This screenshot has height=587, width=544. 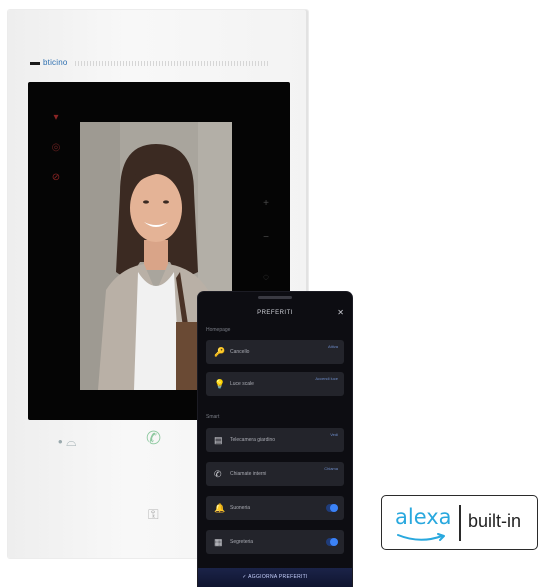 I want to click on built-in-label: built-in, so click(x=495, y=521).